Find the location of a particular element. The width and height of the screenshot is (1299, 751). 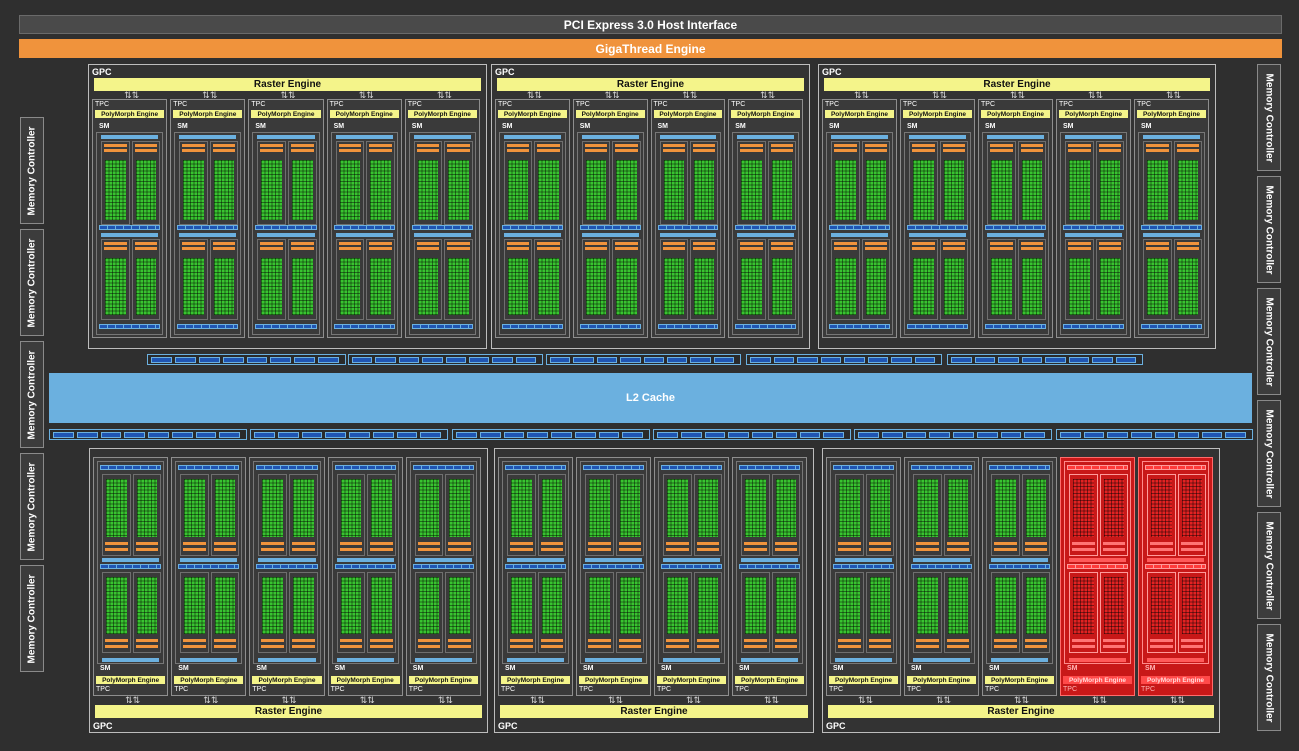

tpc-3-5: TPC PolyMorph Engine SM is located at coordinates (1171, 218).